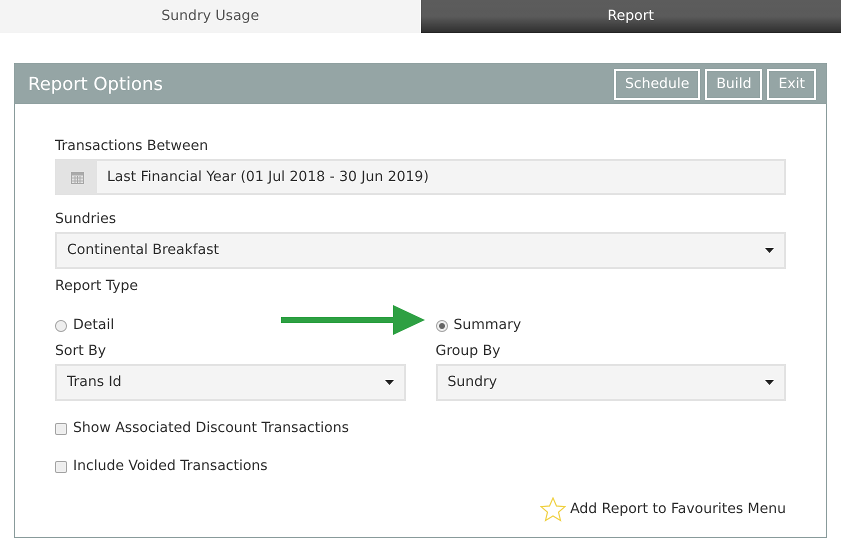 Image resolution: width=841 pixels, height=556 pixels. What do you see at coordinates (630, 16) in the screenshot?
I see `tab: Report` at bounding box center [630, 16].